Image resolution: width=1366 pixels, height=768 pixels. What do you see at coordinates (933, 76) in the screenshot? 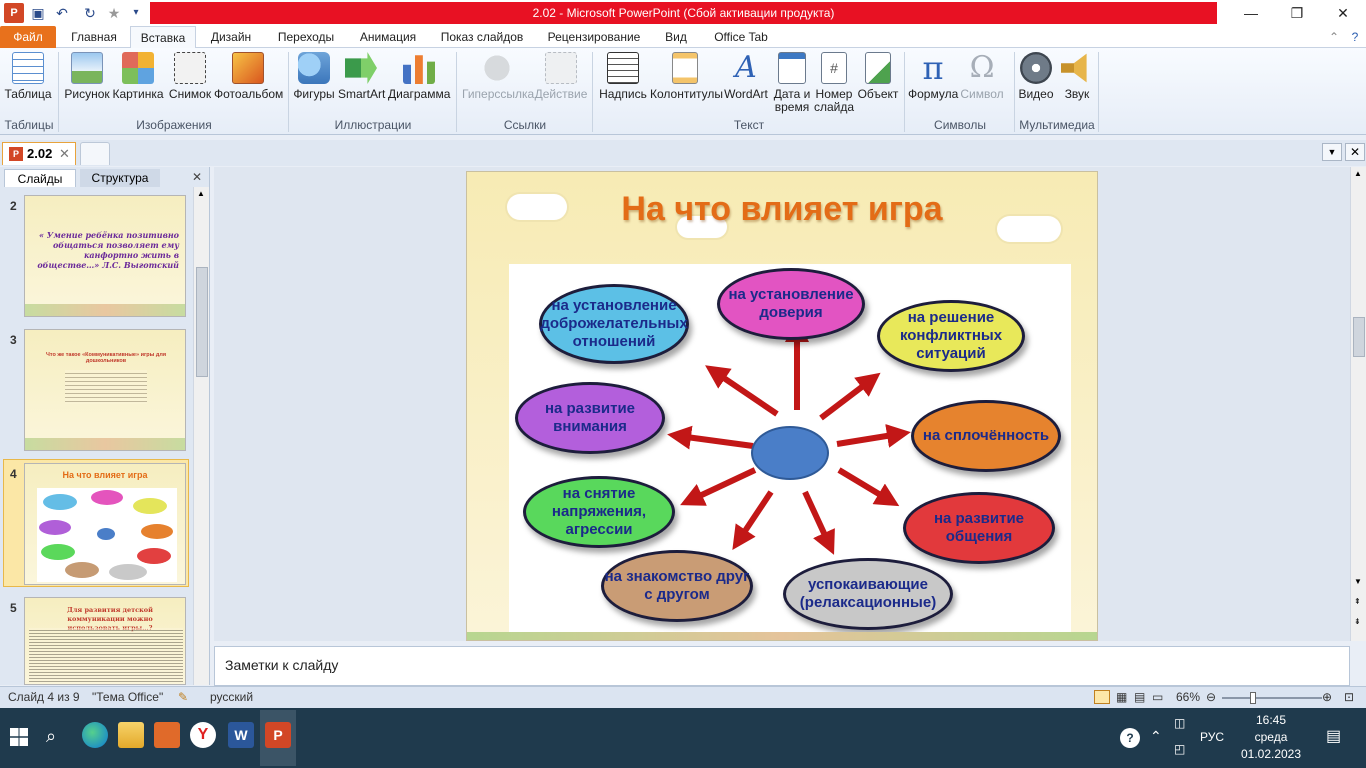
I see `equation-button: π Формула` at bounding box center [933, 76].